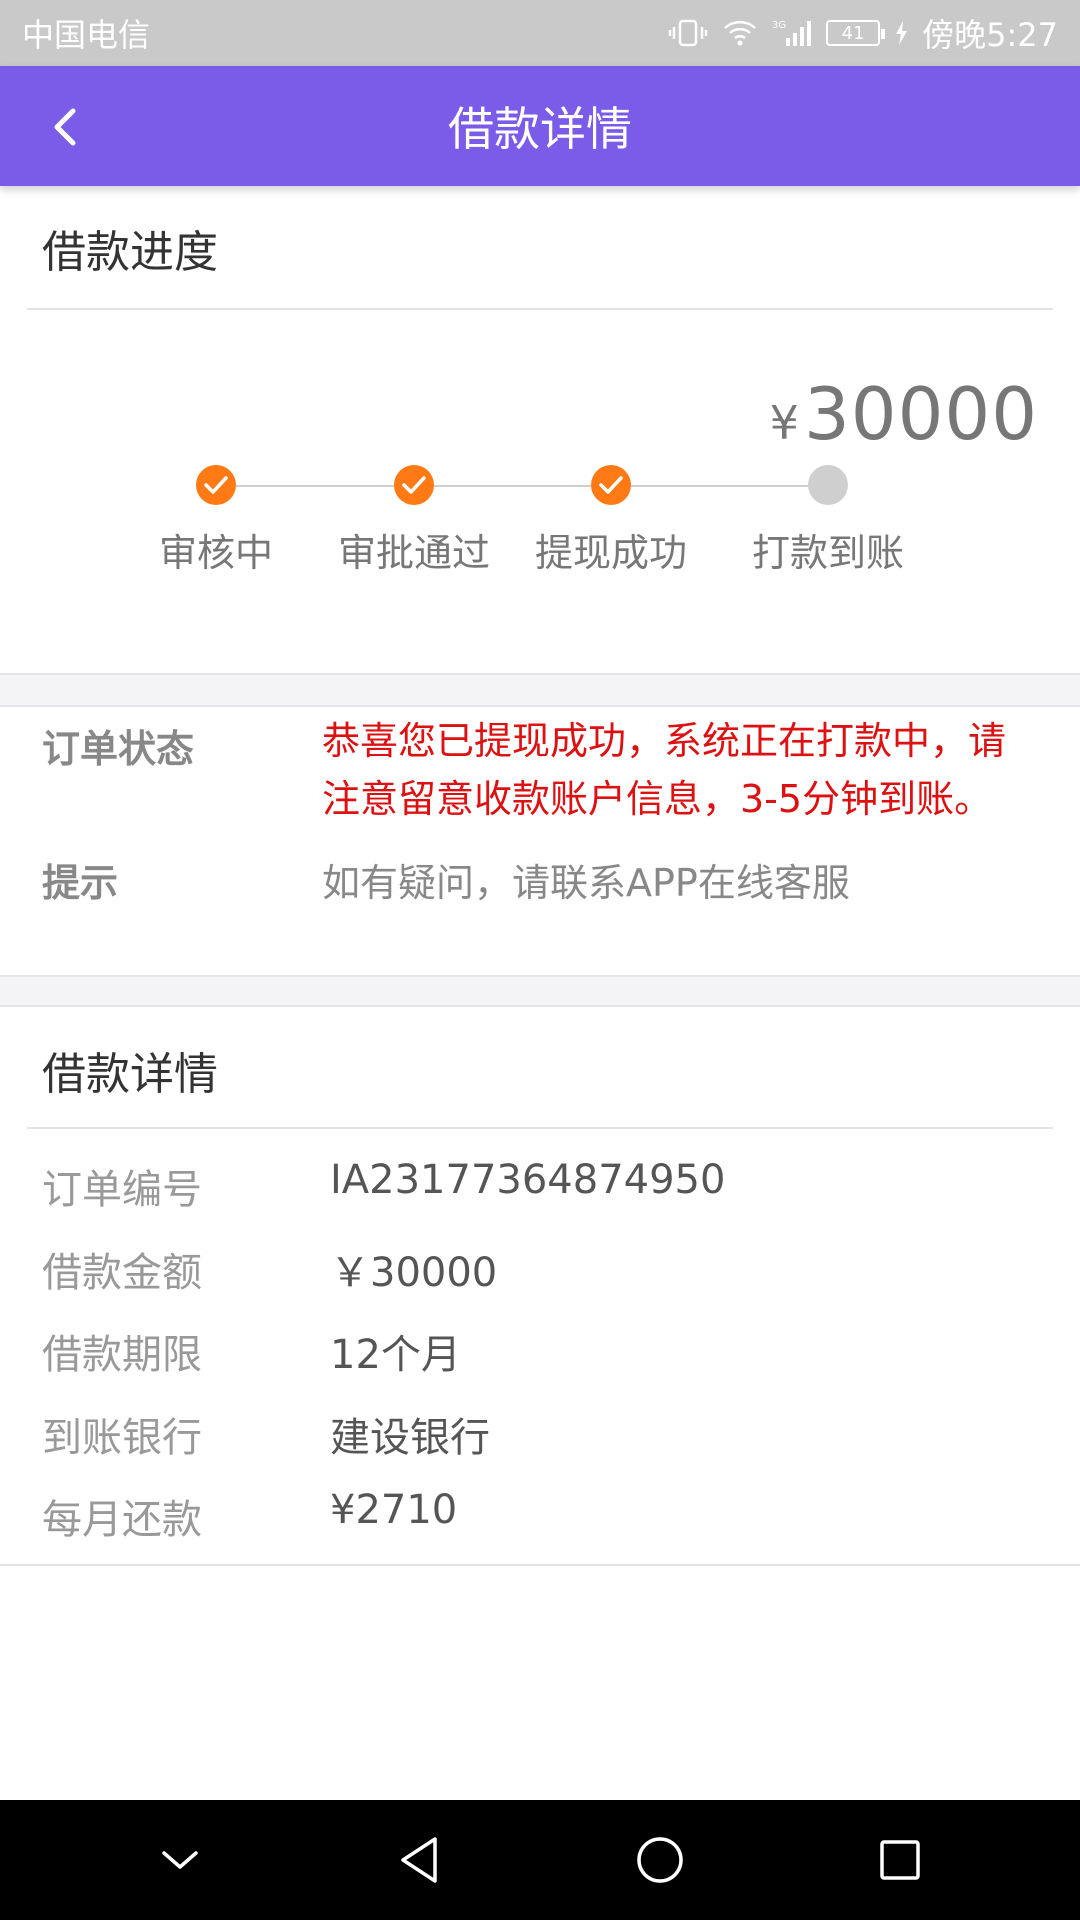 Image resolution: width=1080 pixels, height=1920 pixels. I want to click on app-header: 借款详情, so click(540, 126).